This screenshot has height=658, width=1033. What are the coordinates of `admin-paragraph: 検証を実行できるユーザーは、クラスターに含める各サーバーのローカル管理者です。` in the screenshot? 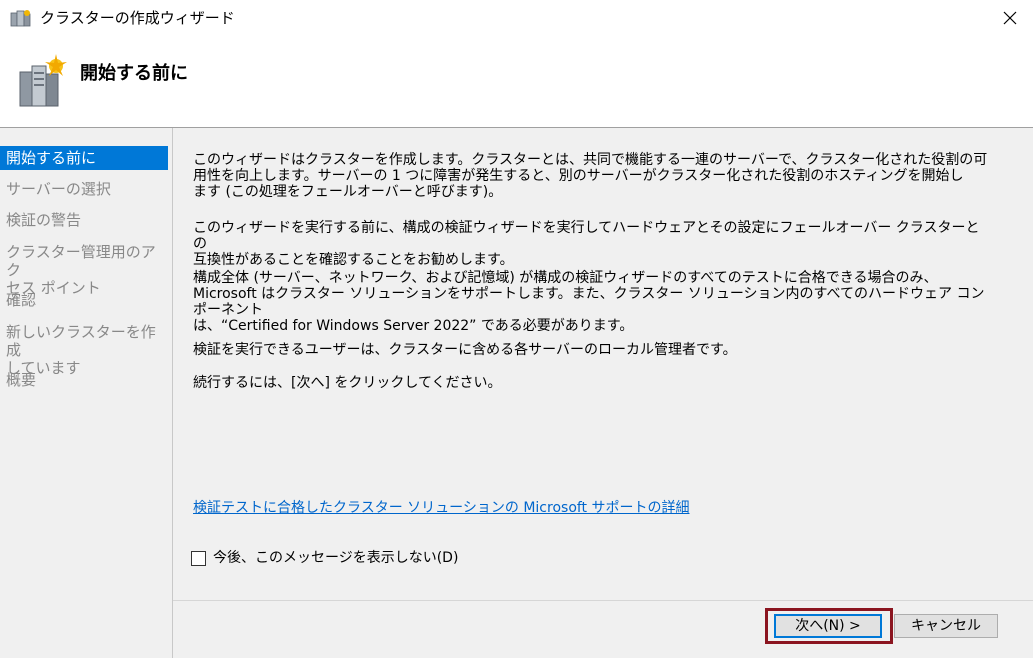 It's located at (465, 350).